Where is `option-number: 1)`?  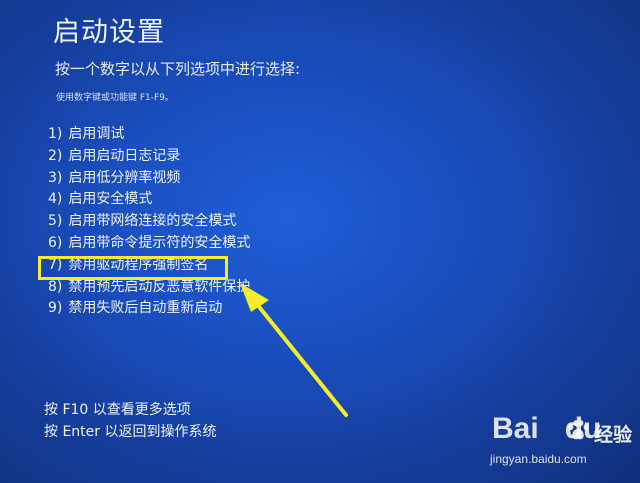
option-number: 1) is located at coordinates (55, 134).